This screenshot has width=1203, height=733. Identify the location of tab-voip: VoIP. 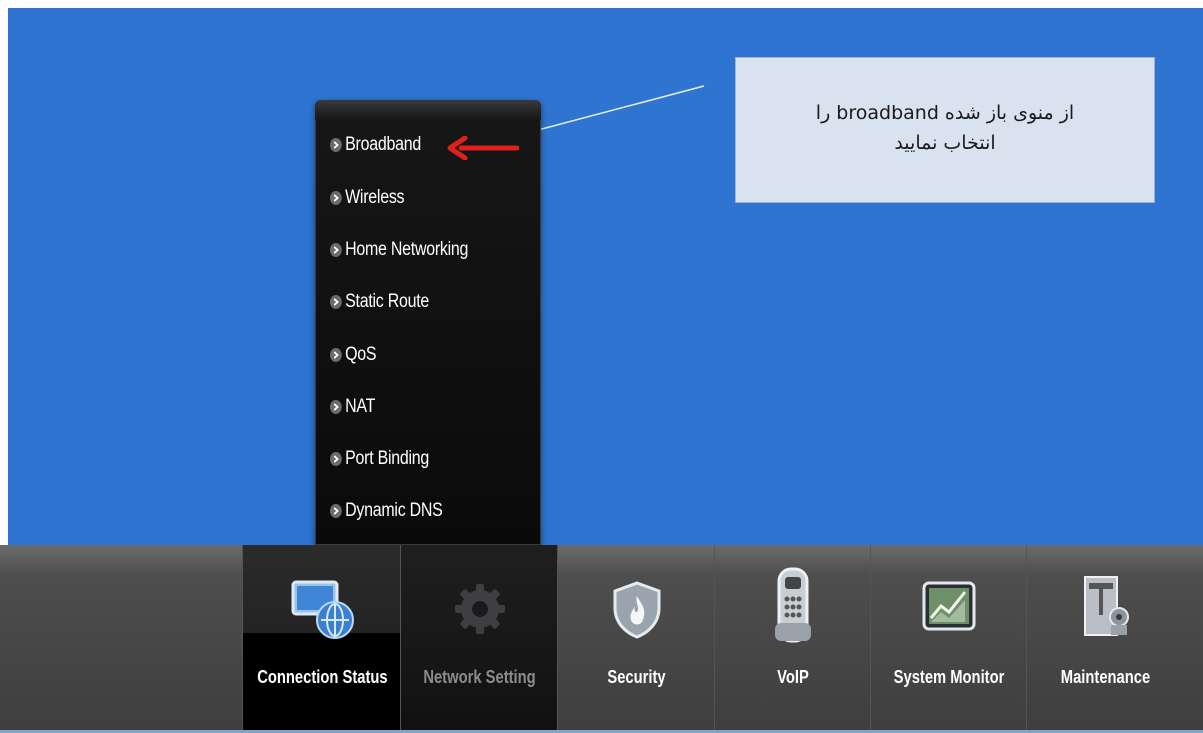
(792, 639).